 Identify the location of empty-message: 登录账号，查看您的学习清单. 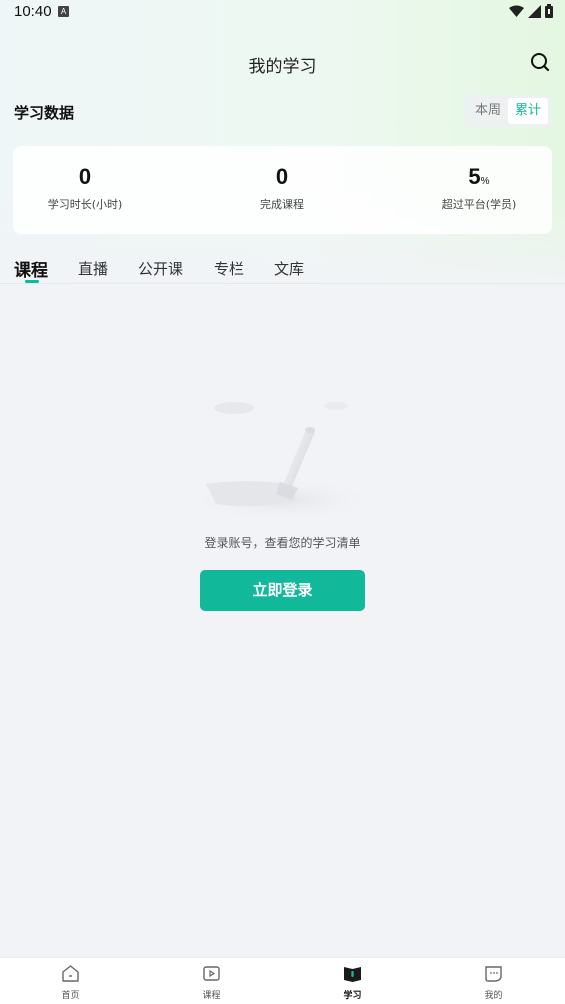
(282, 543).